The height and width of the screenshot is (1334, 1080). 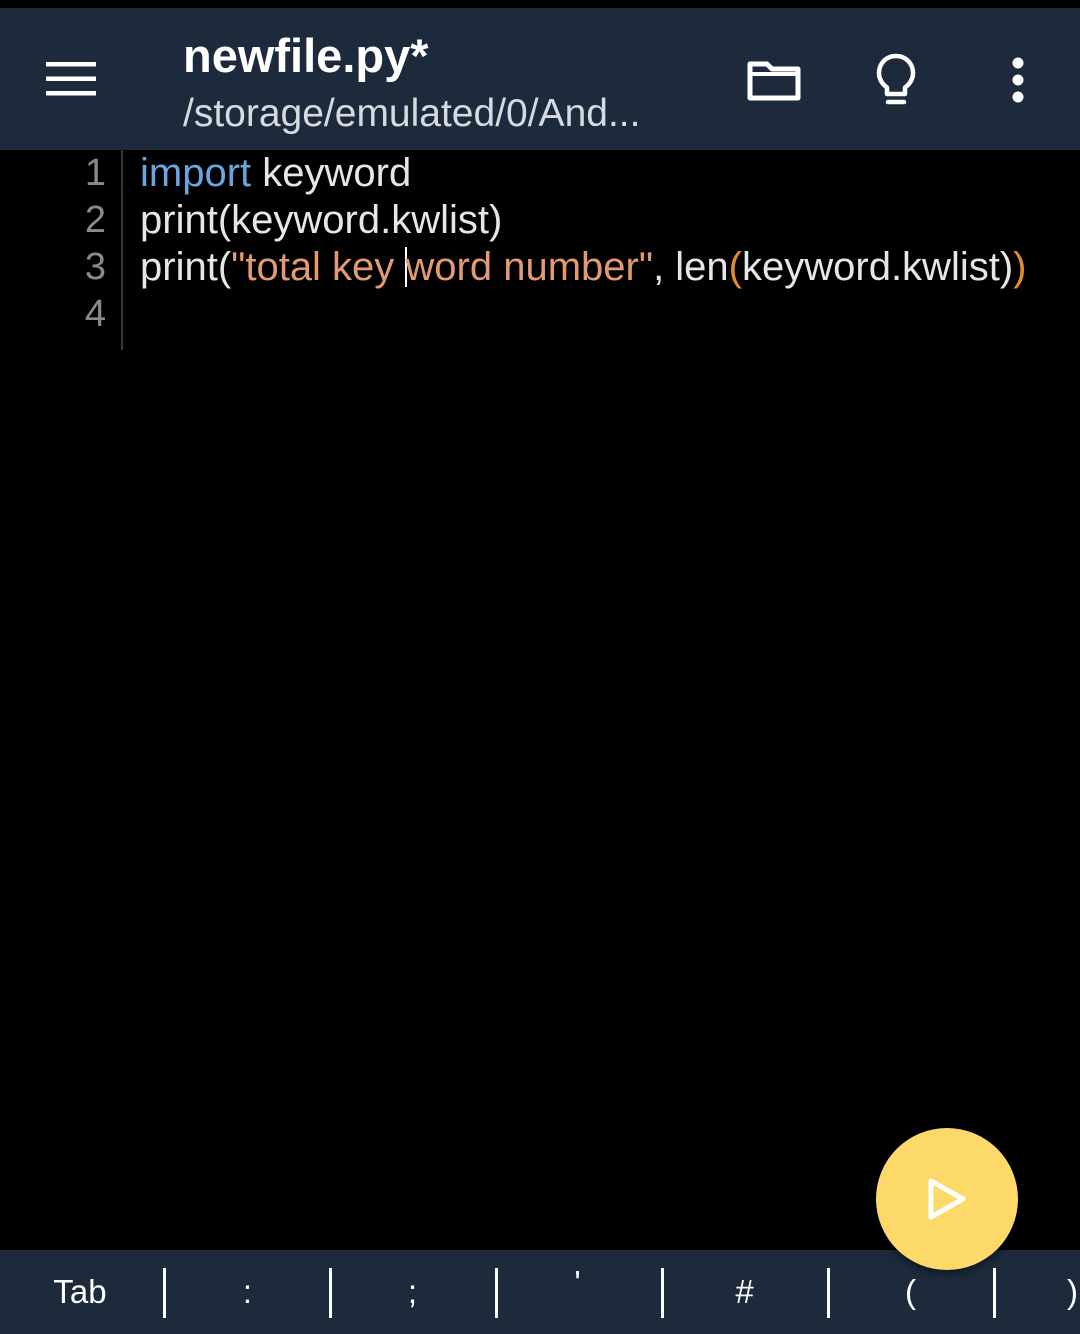 I want to click on line-text: import keyword, so click(x=275, y=173).